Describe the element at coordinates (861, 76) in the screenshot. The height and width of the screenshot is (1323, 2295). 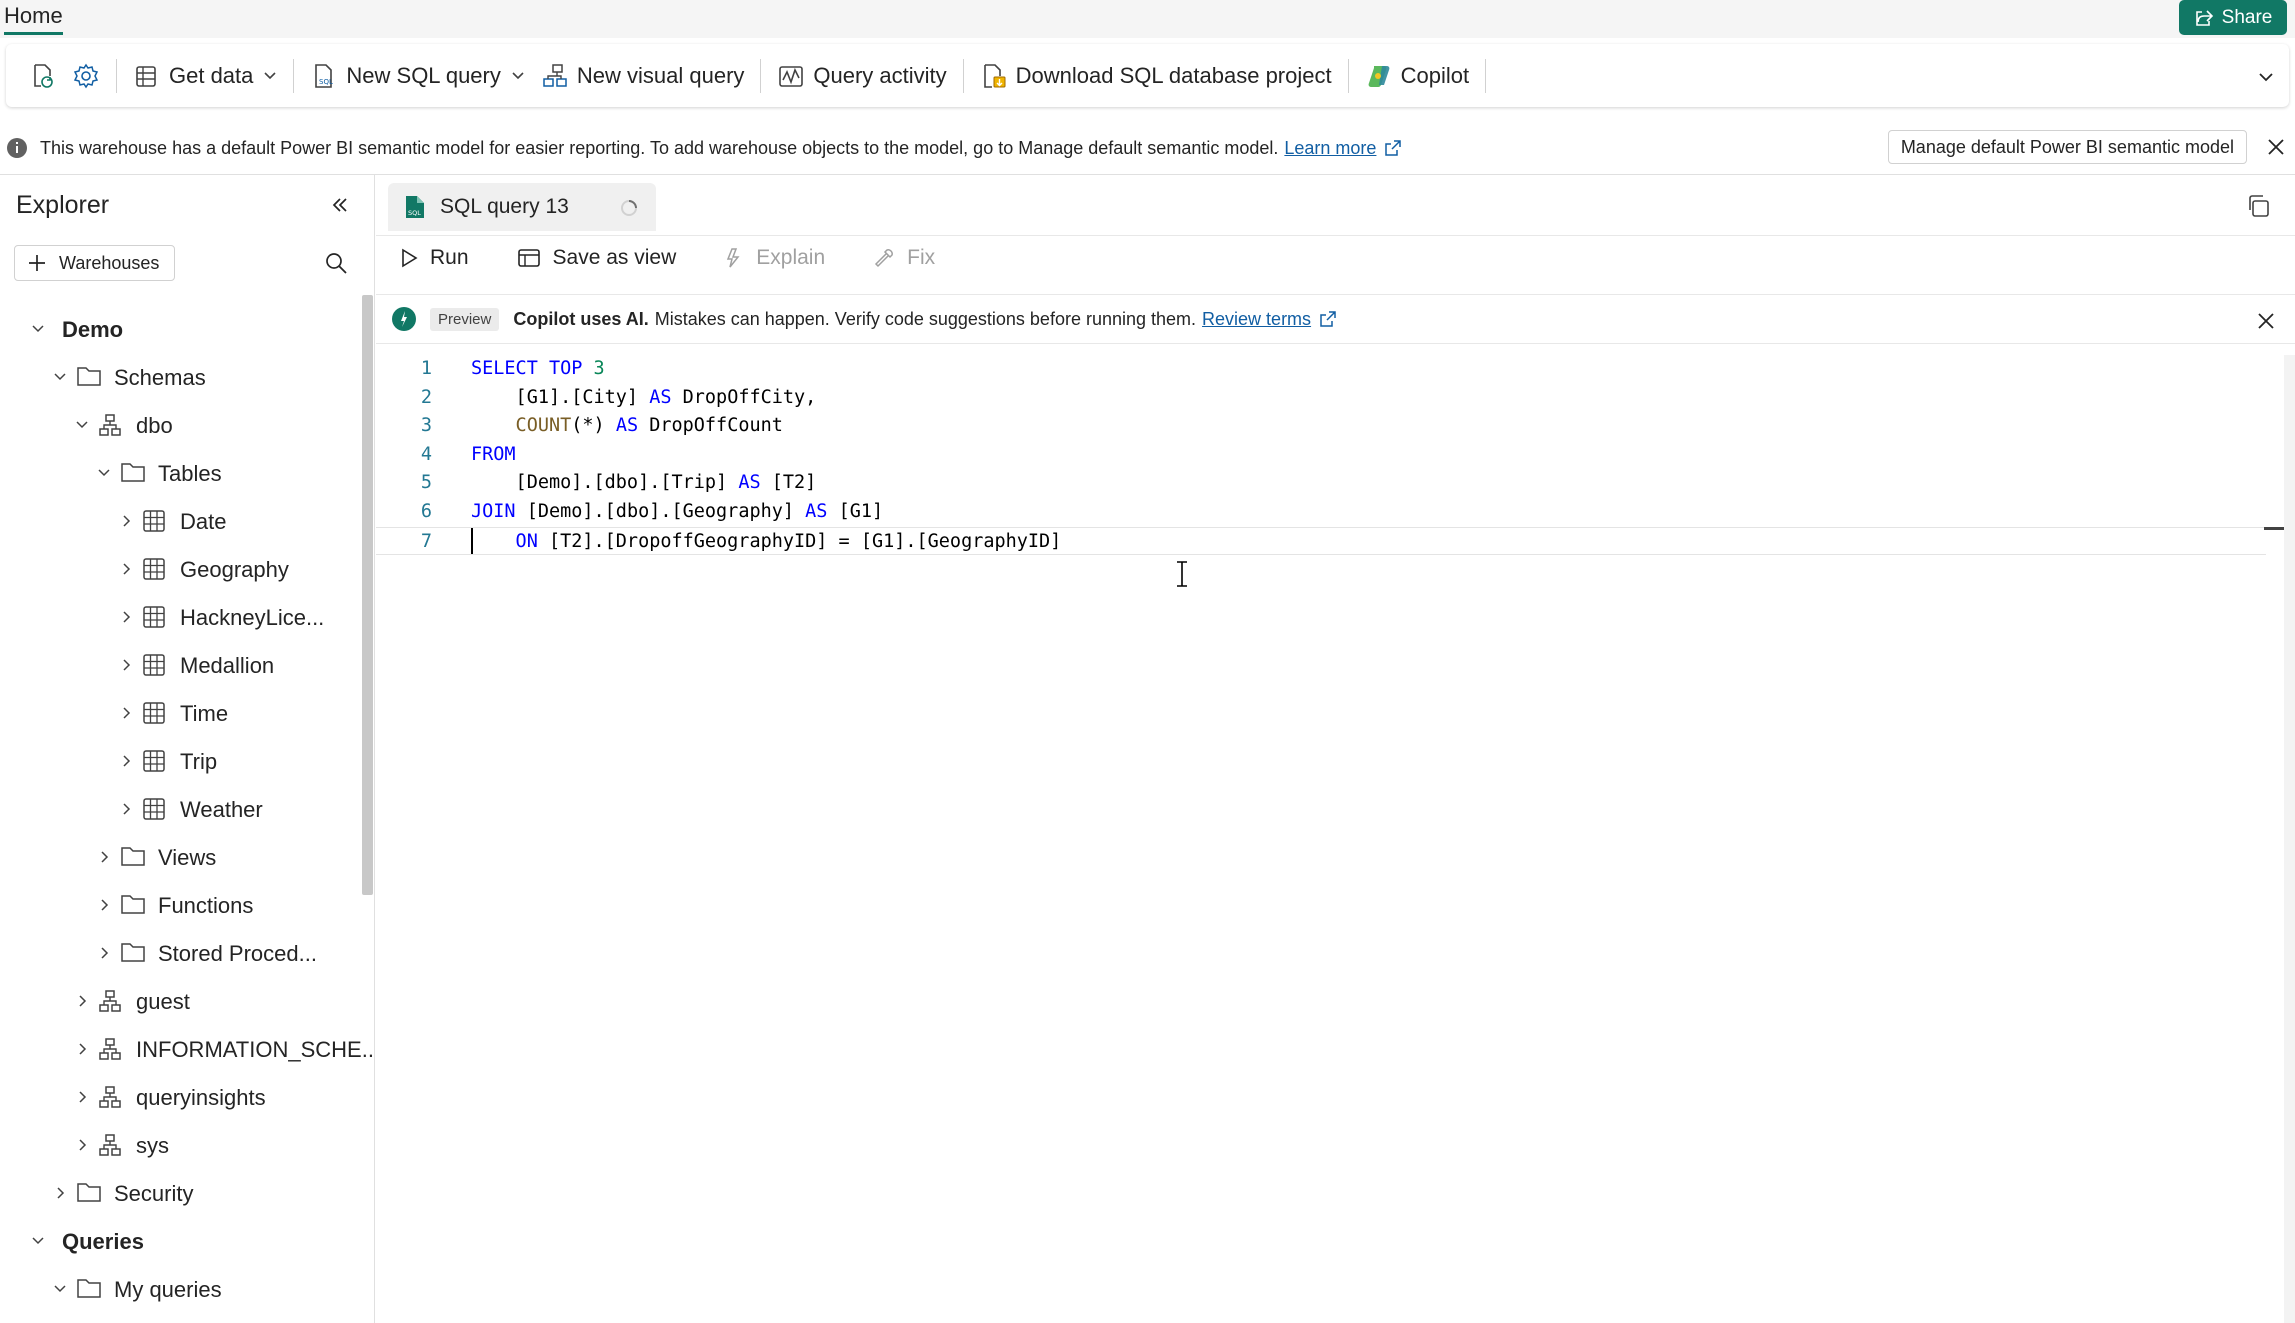
I see `query-activity-button: Query activity` at that location.